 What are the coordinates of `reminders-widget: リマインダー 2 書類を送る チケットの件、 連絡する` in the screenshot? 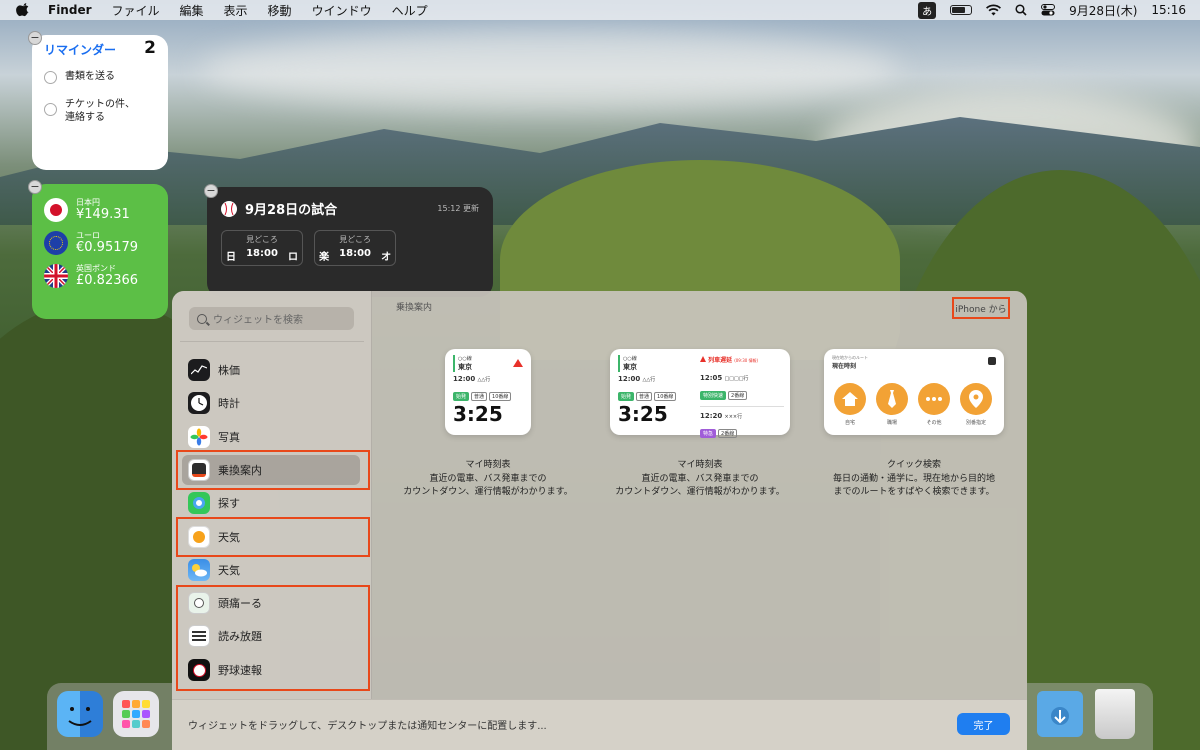 It's located at (100, 102).